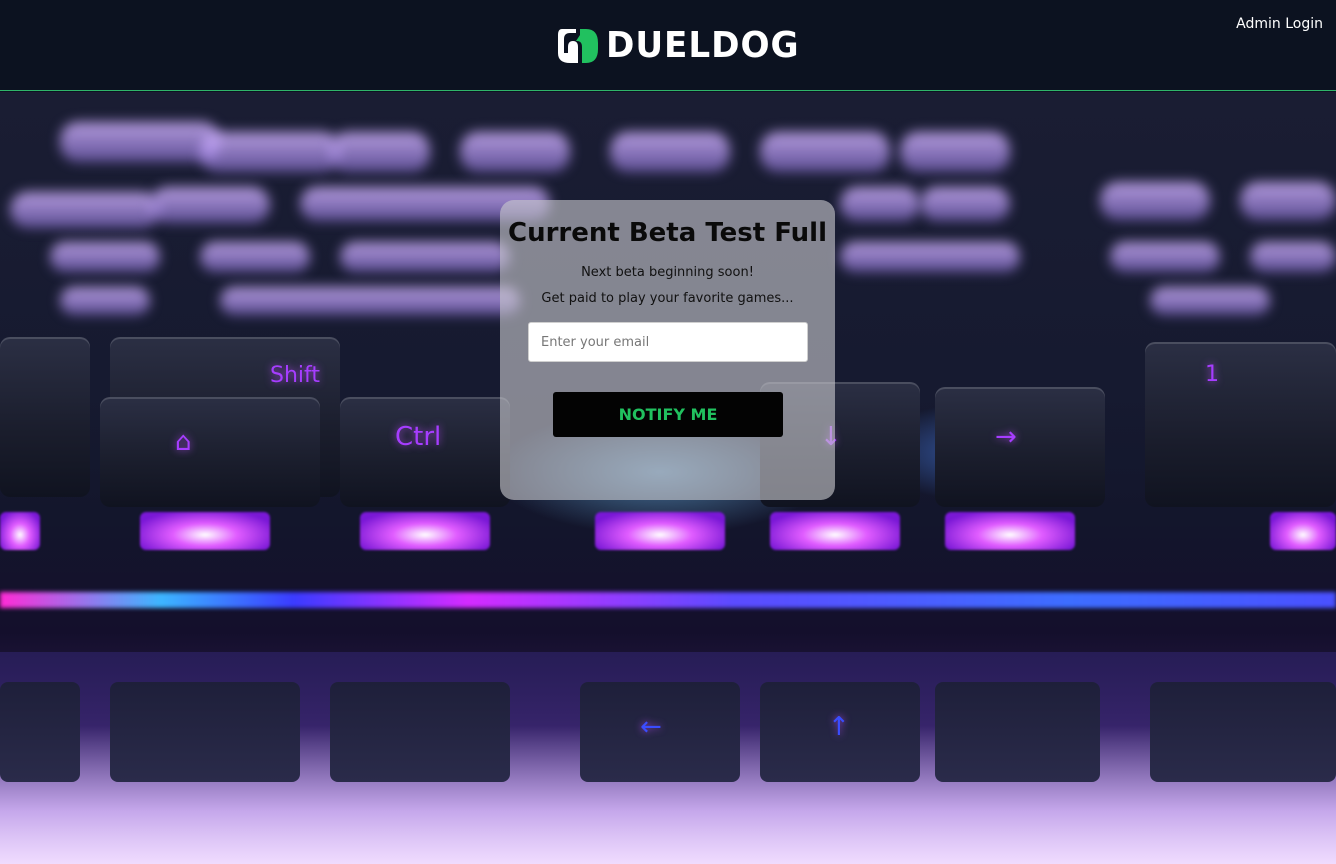  What do you see at coordinates (667, 233) in the screenshot?
I see `card-title: Current Beta Test Full` at bounding box center [667, 233].